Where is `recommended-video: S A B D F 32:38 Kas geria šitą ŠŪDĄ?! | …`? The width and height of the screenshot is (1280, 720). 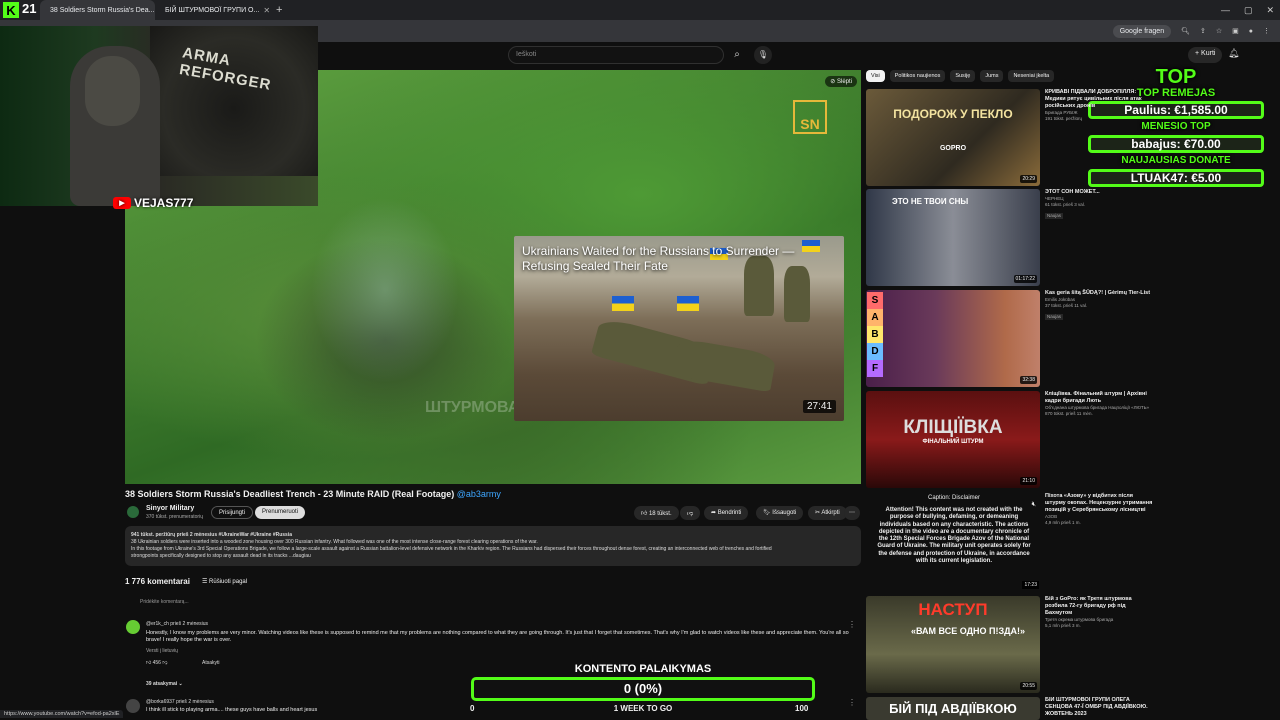 recommended-video: S A B D F 32:38 Kas geria šitą ŠŪDĄ?! | … is located at coordinates (1011, 338).